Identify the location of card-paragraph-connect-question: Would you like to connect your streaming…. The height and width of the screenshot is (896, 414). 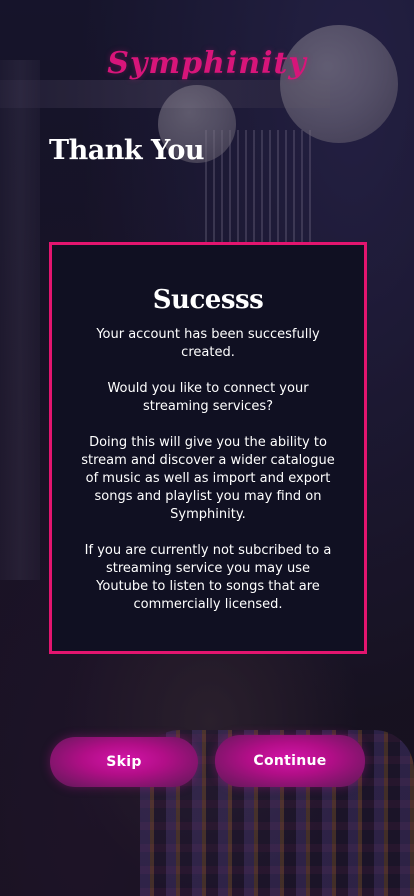
(208, 397).